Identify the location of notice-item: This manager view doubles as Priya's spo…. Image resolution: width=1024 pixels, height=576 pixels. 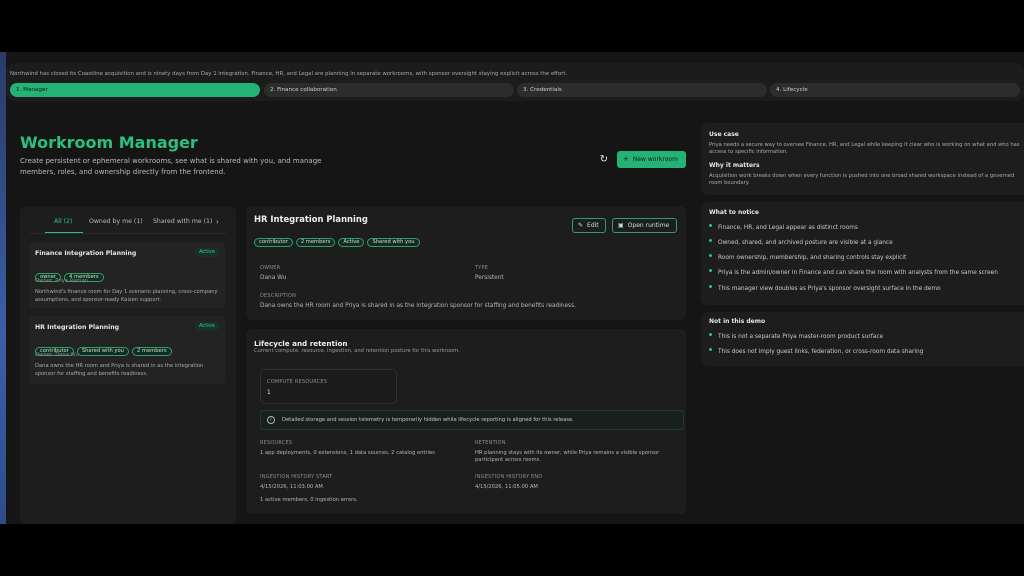
(829, 289).